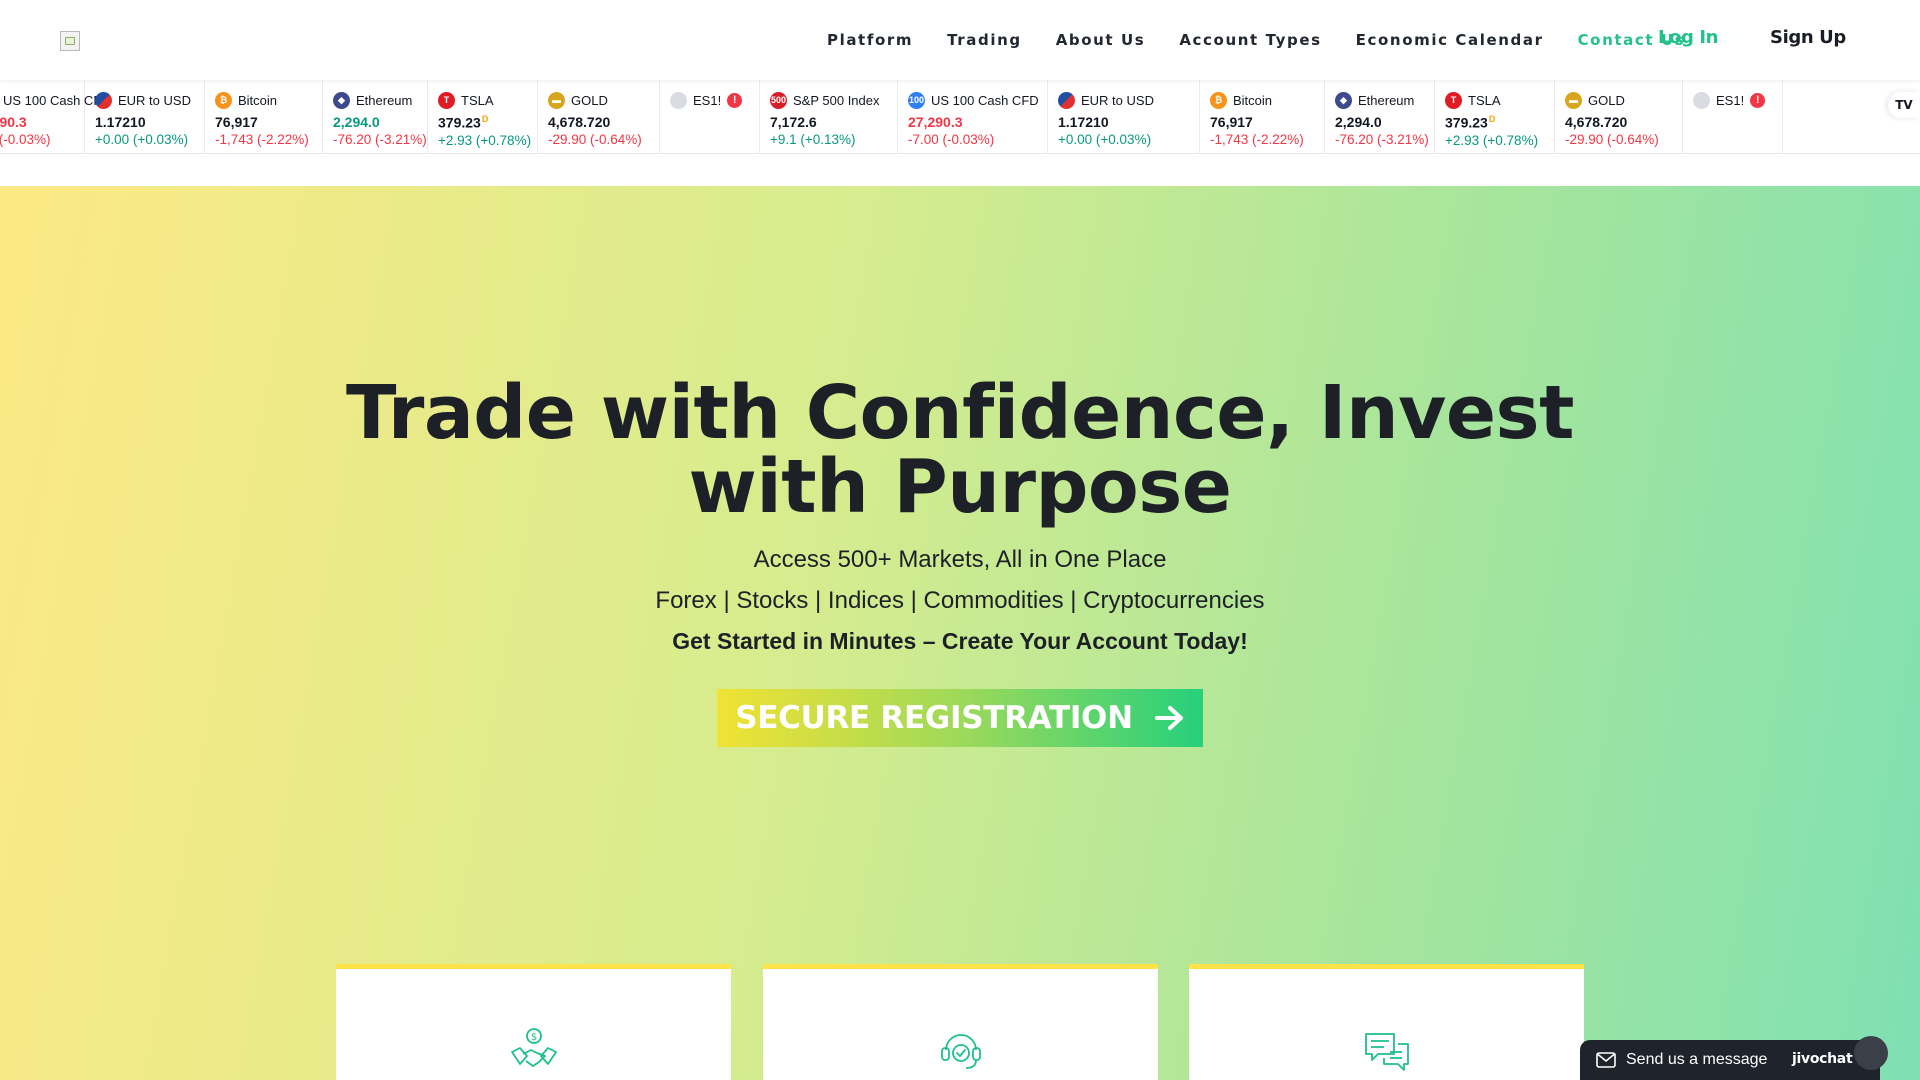  I want to click on ticker-item: 500 S&P 500 Index 7,172.6 +9.1 (+0.13%), so click(829, 116).